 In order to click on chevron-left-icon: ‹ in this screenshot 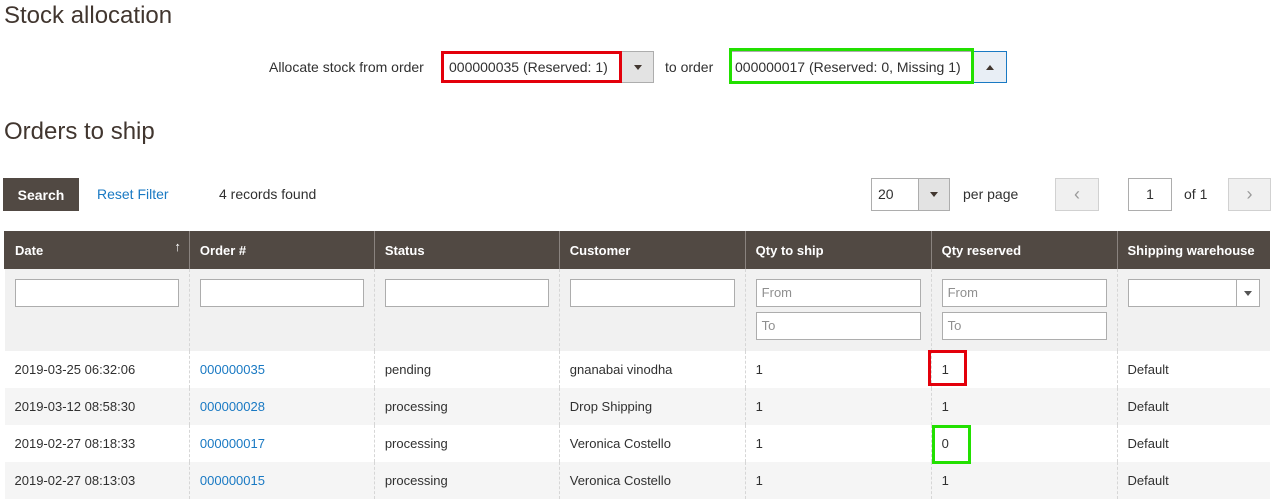, I will do `click(1077, 194)`.